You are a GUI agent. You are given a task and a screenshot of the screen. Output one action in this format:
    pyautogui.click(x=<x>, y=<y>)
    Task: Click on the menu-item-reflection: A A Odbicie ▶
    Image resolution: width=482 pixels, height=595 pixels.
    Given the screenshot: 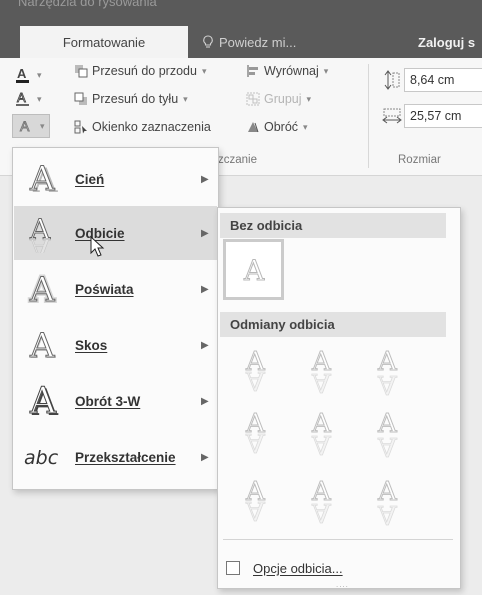 What is the action you would take?
    pyautogui.click(x=115, y=233)
    